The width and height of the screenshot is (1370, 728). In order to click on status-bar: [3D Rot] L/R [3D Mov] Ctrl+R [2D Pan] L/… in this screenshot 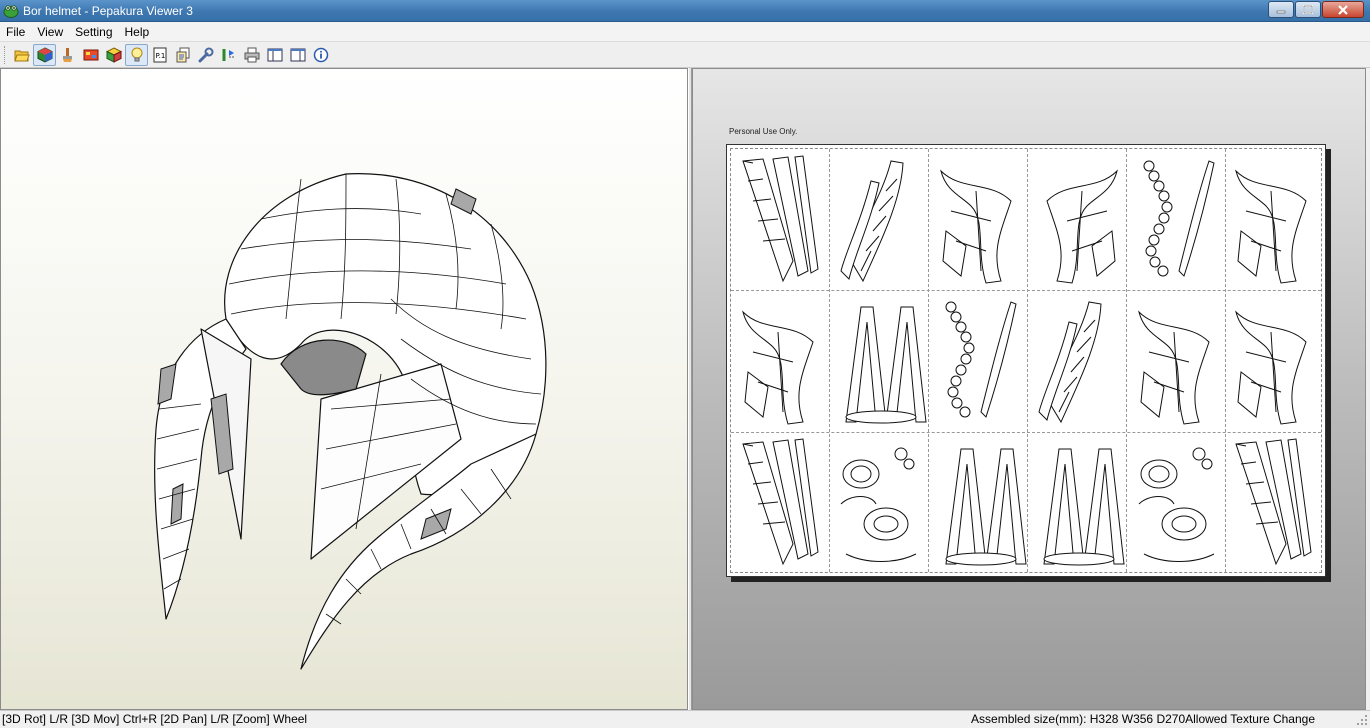, I will do `click(685, 719)`.